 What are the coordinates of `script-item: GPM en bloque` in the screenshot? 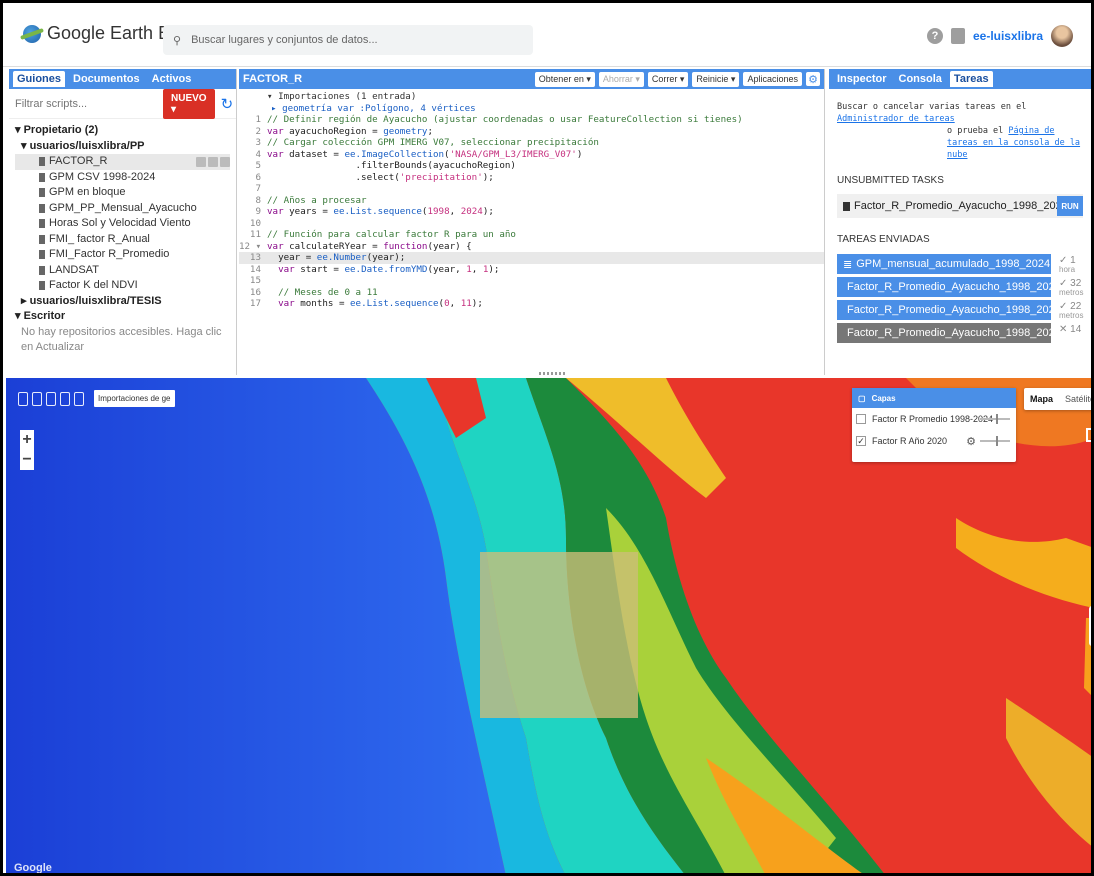 It's located at (122, 193).